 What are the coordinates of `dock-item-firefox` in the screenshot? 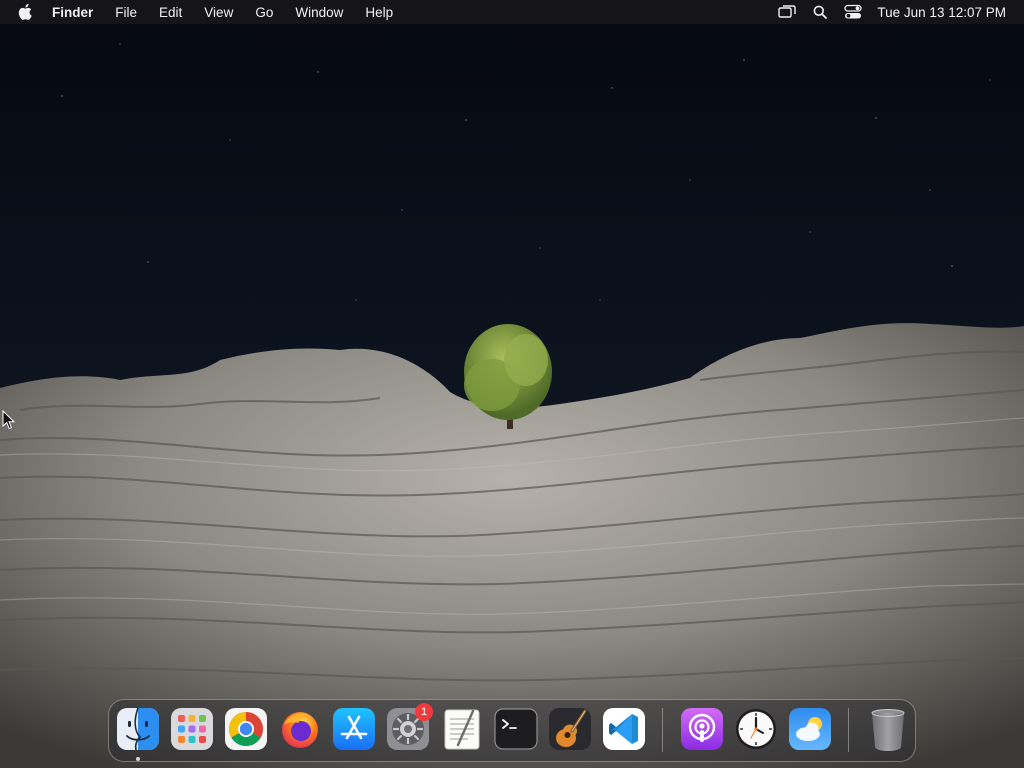 It's located at (300, 729).